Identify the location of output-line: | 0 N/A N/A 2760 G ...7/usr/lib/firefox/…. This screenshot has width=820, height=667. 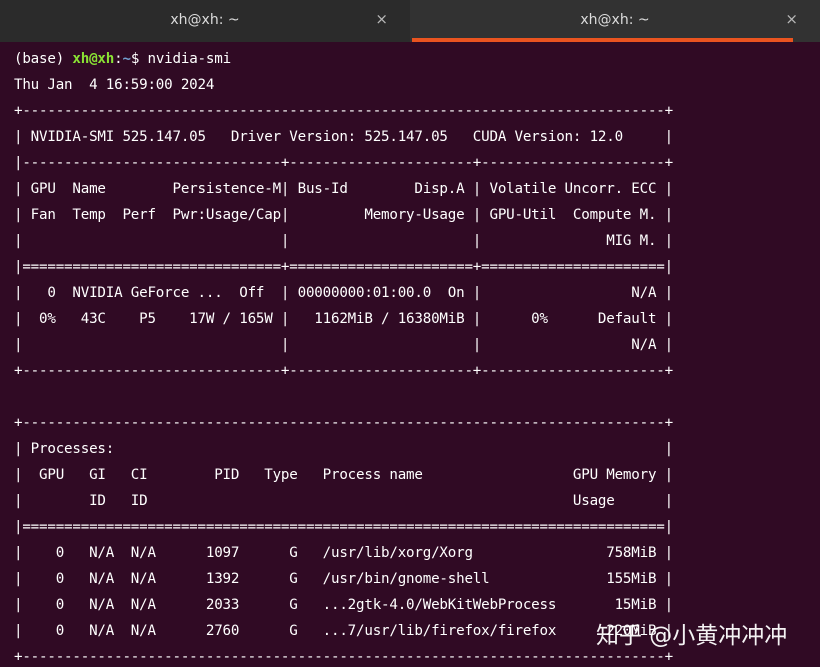
(343, 631).